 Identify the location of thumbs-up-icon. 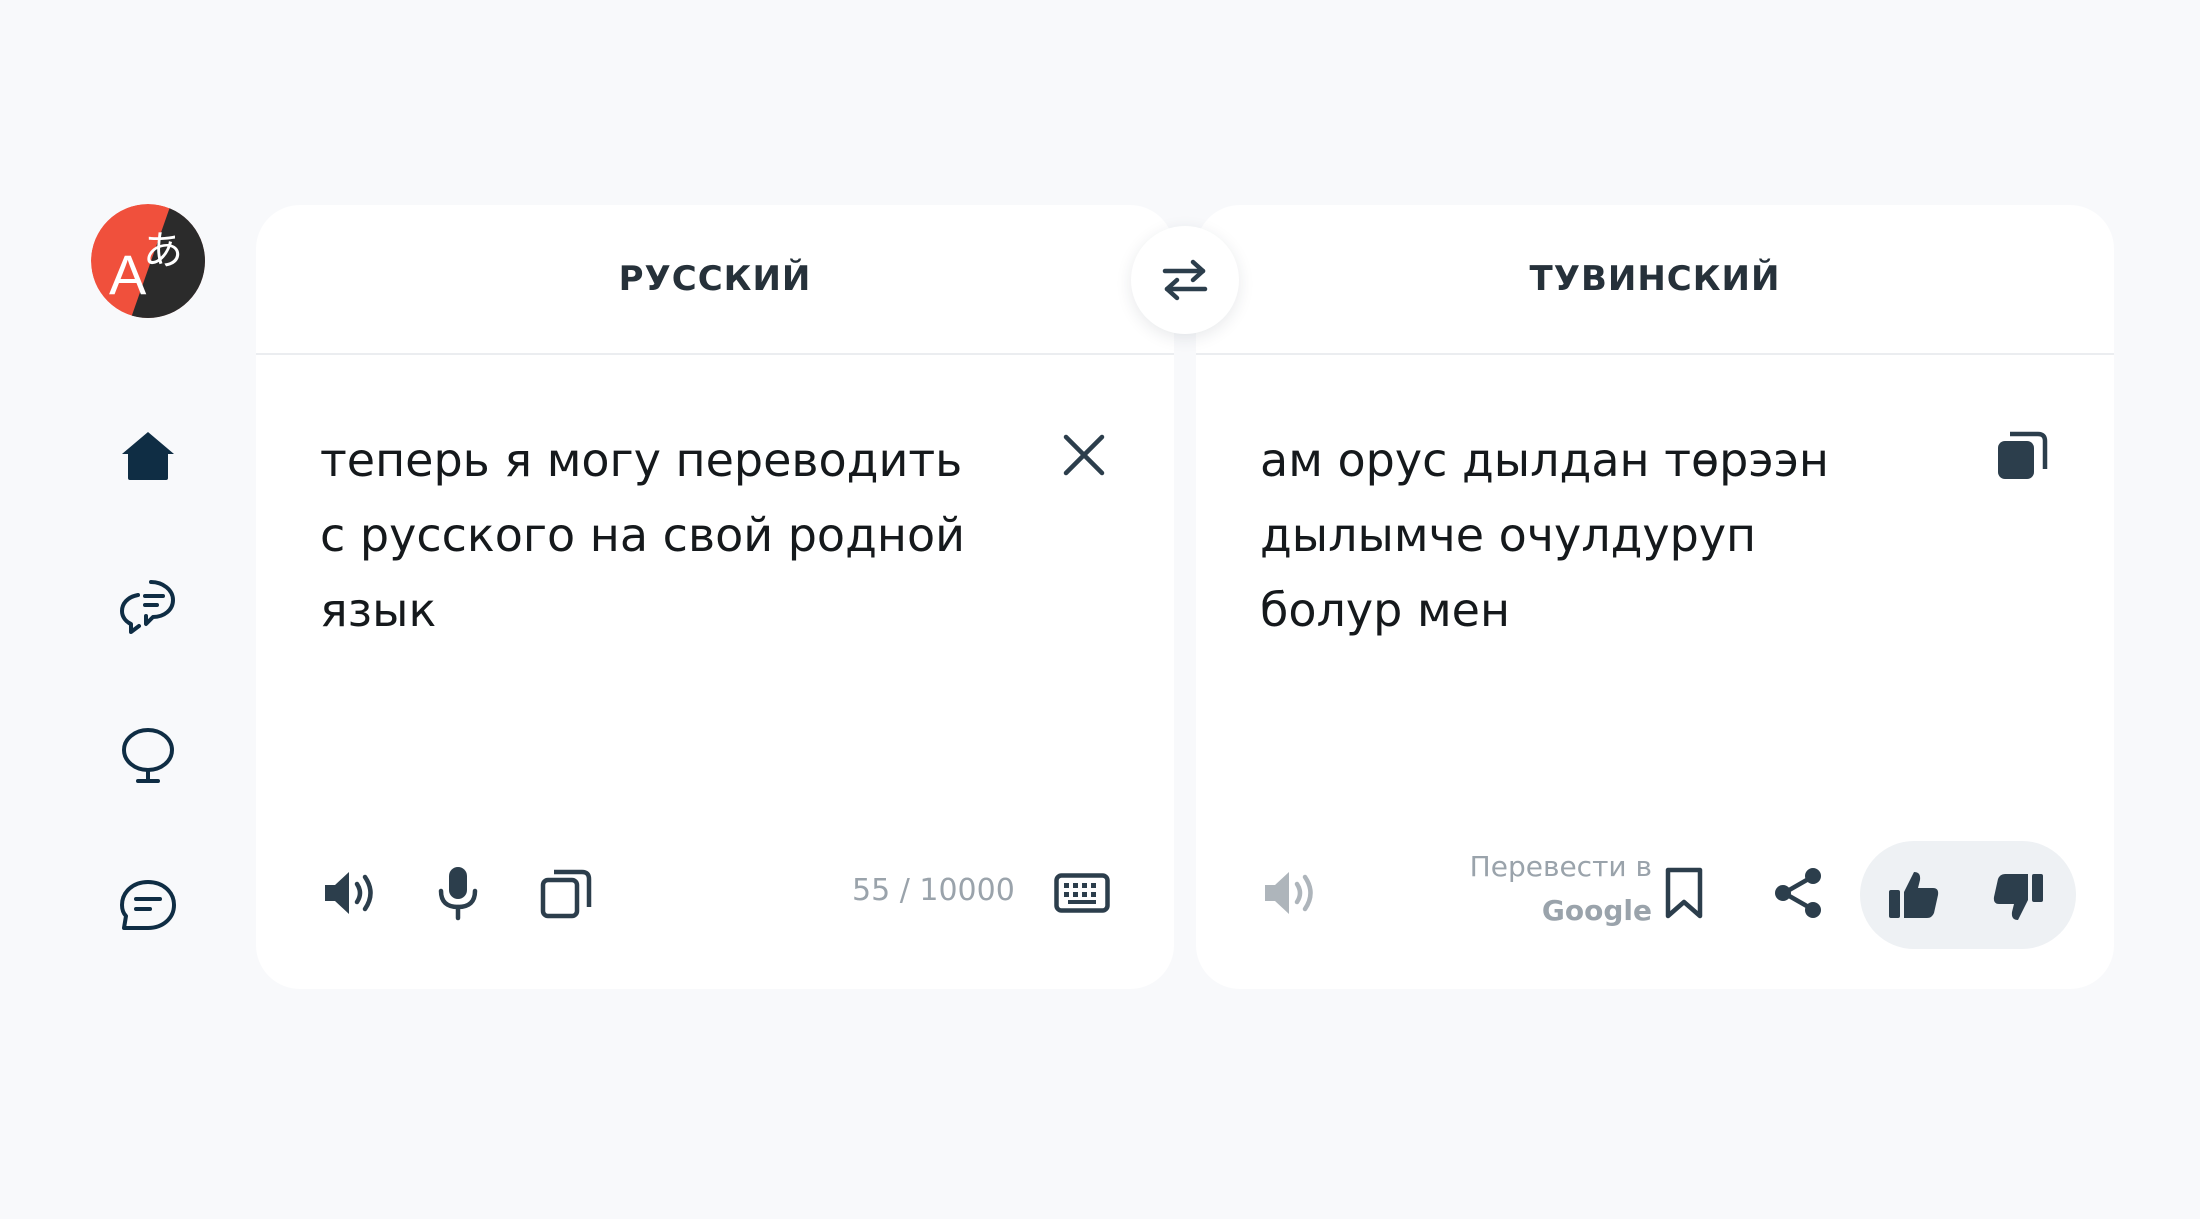
(1914, 895).